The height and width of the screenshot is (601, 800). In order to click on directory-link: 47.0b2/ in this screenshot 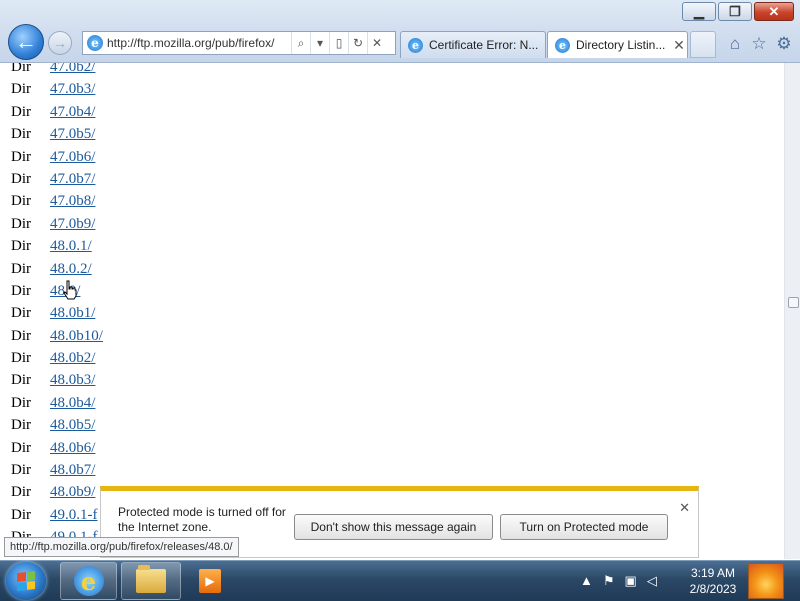, I will do `click(72, 69)`.